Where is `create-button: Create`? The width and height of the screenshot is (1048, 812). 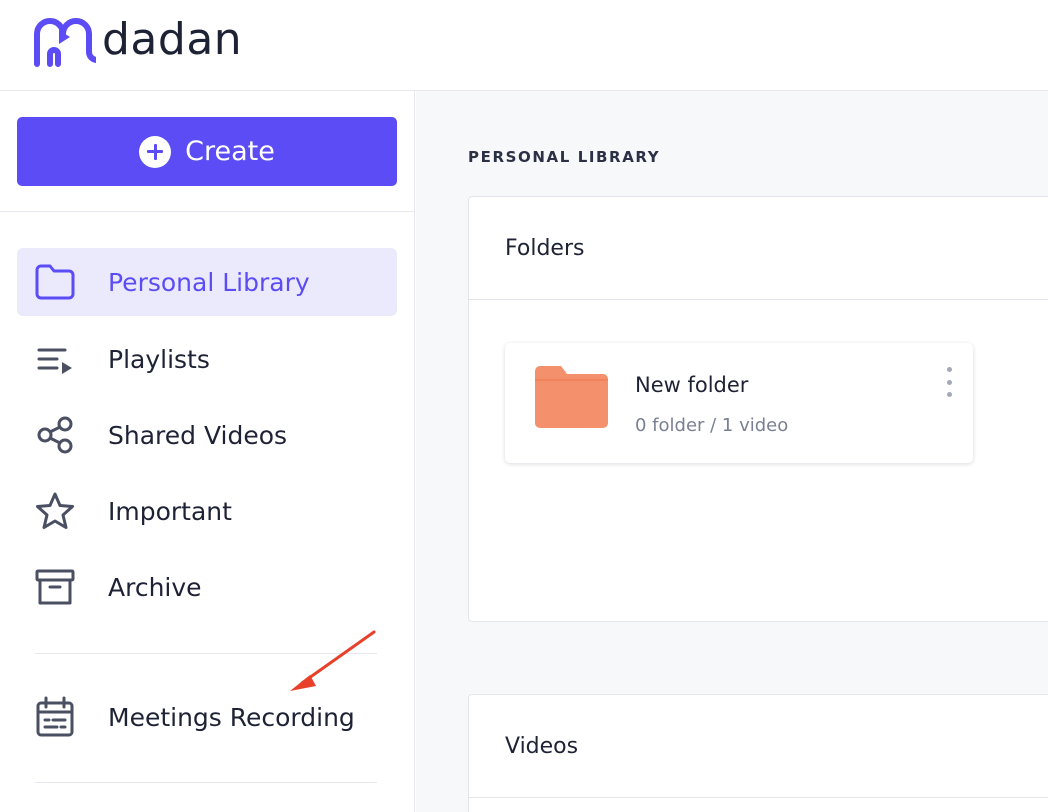 create-button: Create is located at coordinates (207, 151).